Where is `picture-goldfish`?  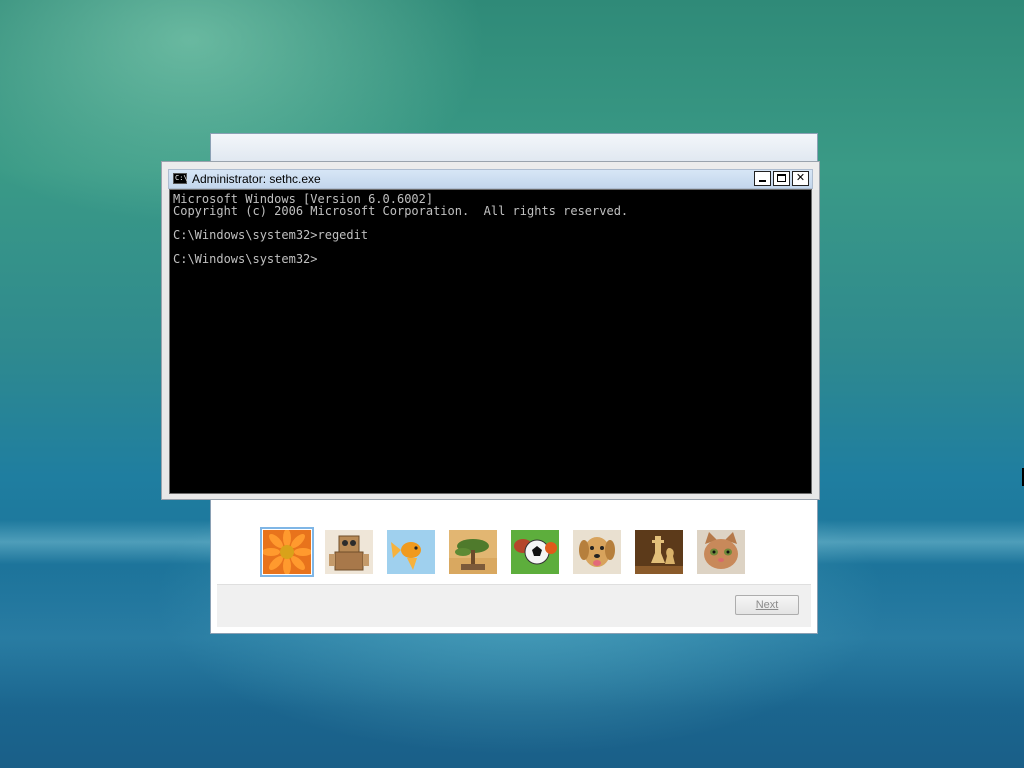
picture-goldfish is located at coordinates (411, 552).